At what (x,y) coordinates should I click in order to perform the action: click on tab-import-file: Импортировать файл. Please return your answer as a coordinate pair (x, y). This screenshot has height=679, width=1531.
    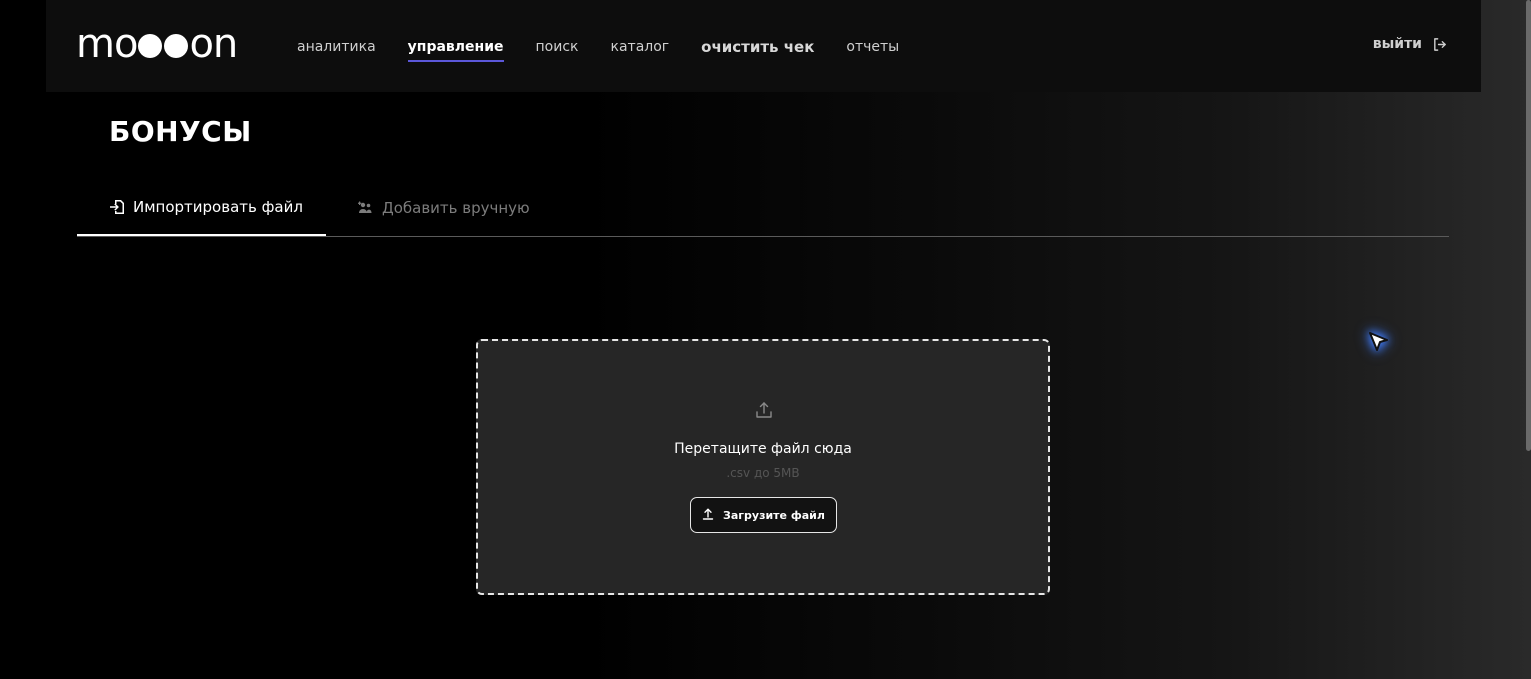
    Looking at the image, I should click on (201, 208).